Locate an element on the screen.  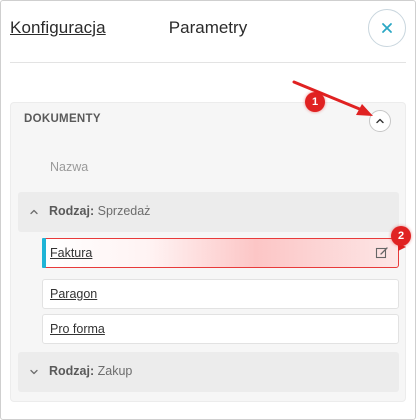
column-header-nazwa: Nazwa is located at coordinates (69, 167).